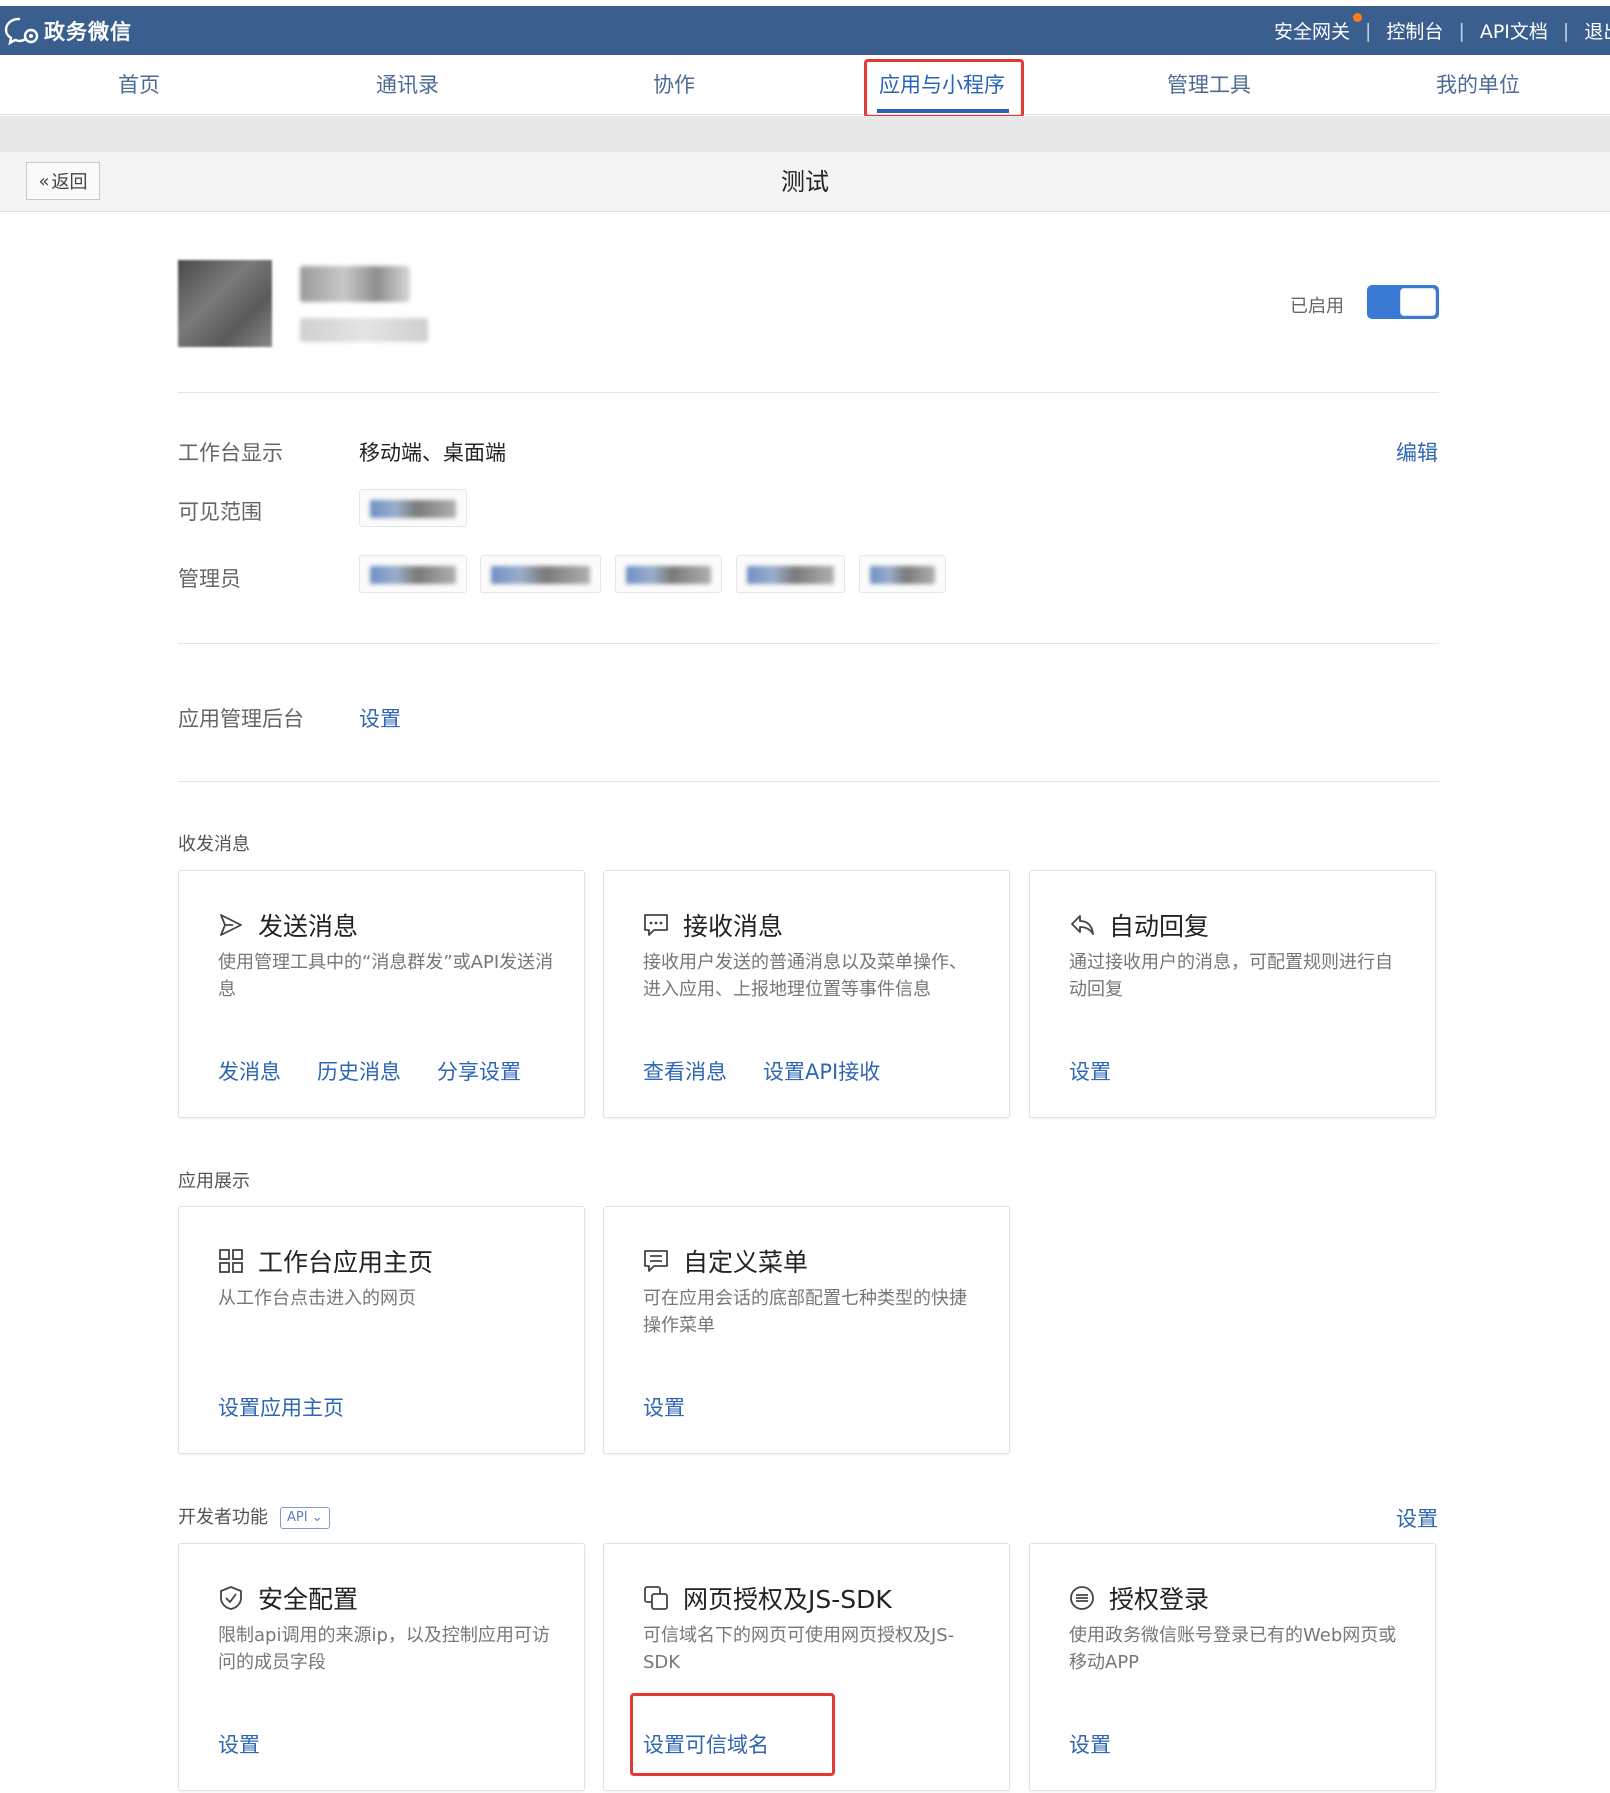 The height and width of the screenshot is (1793, 1610). I want to click on reply-icon, so click(1082, 925).